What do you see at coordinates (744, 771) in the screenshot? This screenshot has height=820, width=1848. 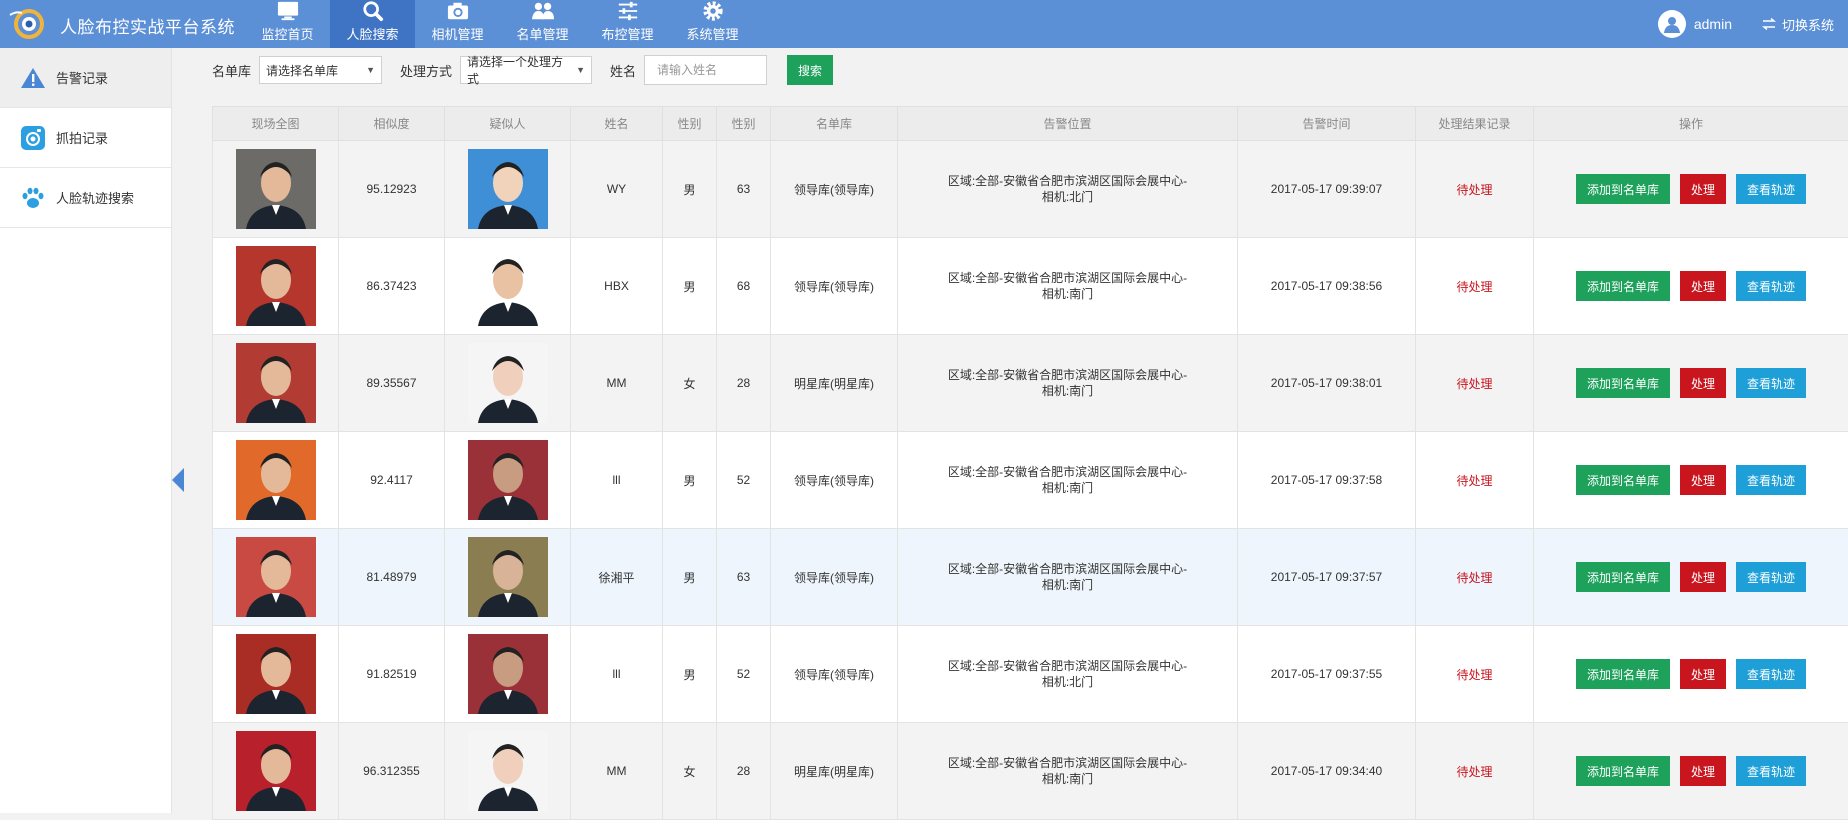 I see `age-cell: 28` at bounding box center [744, 771].